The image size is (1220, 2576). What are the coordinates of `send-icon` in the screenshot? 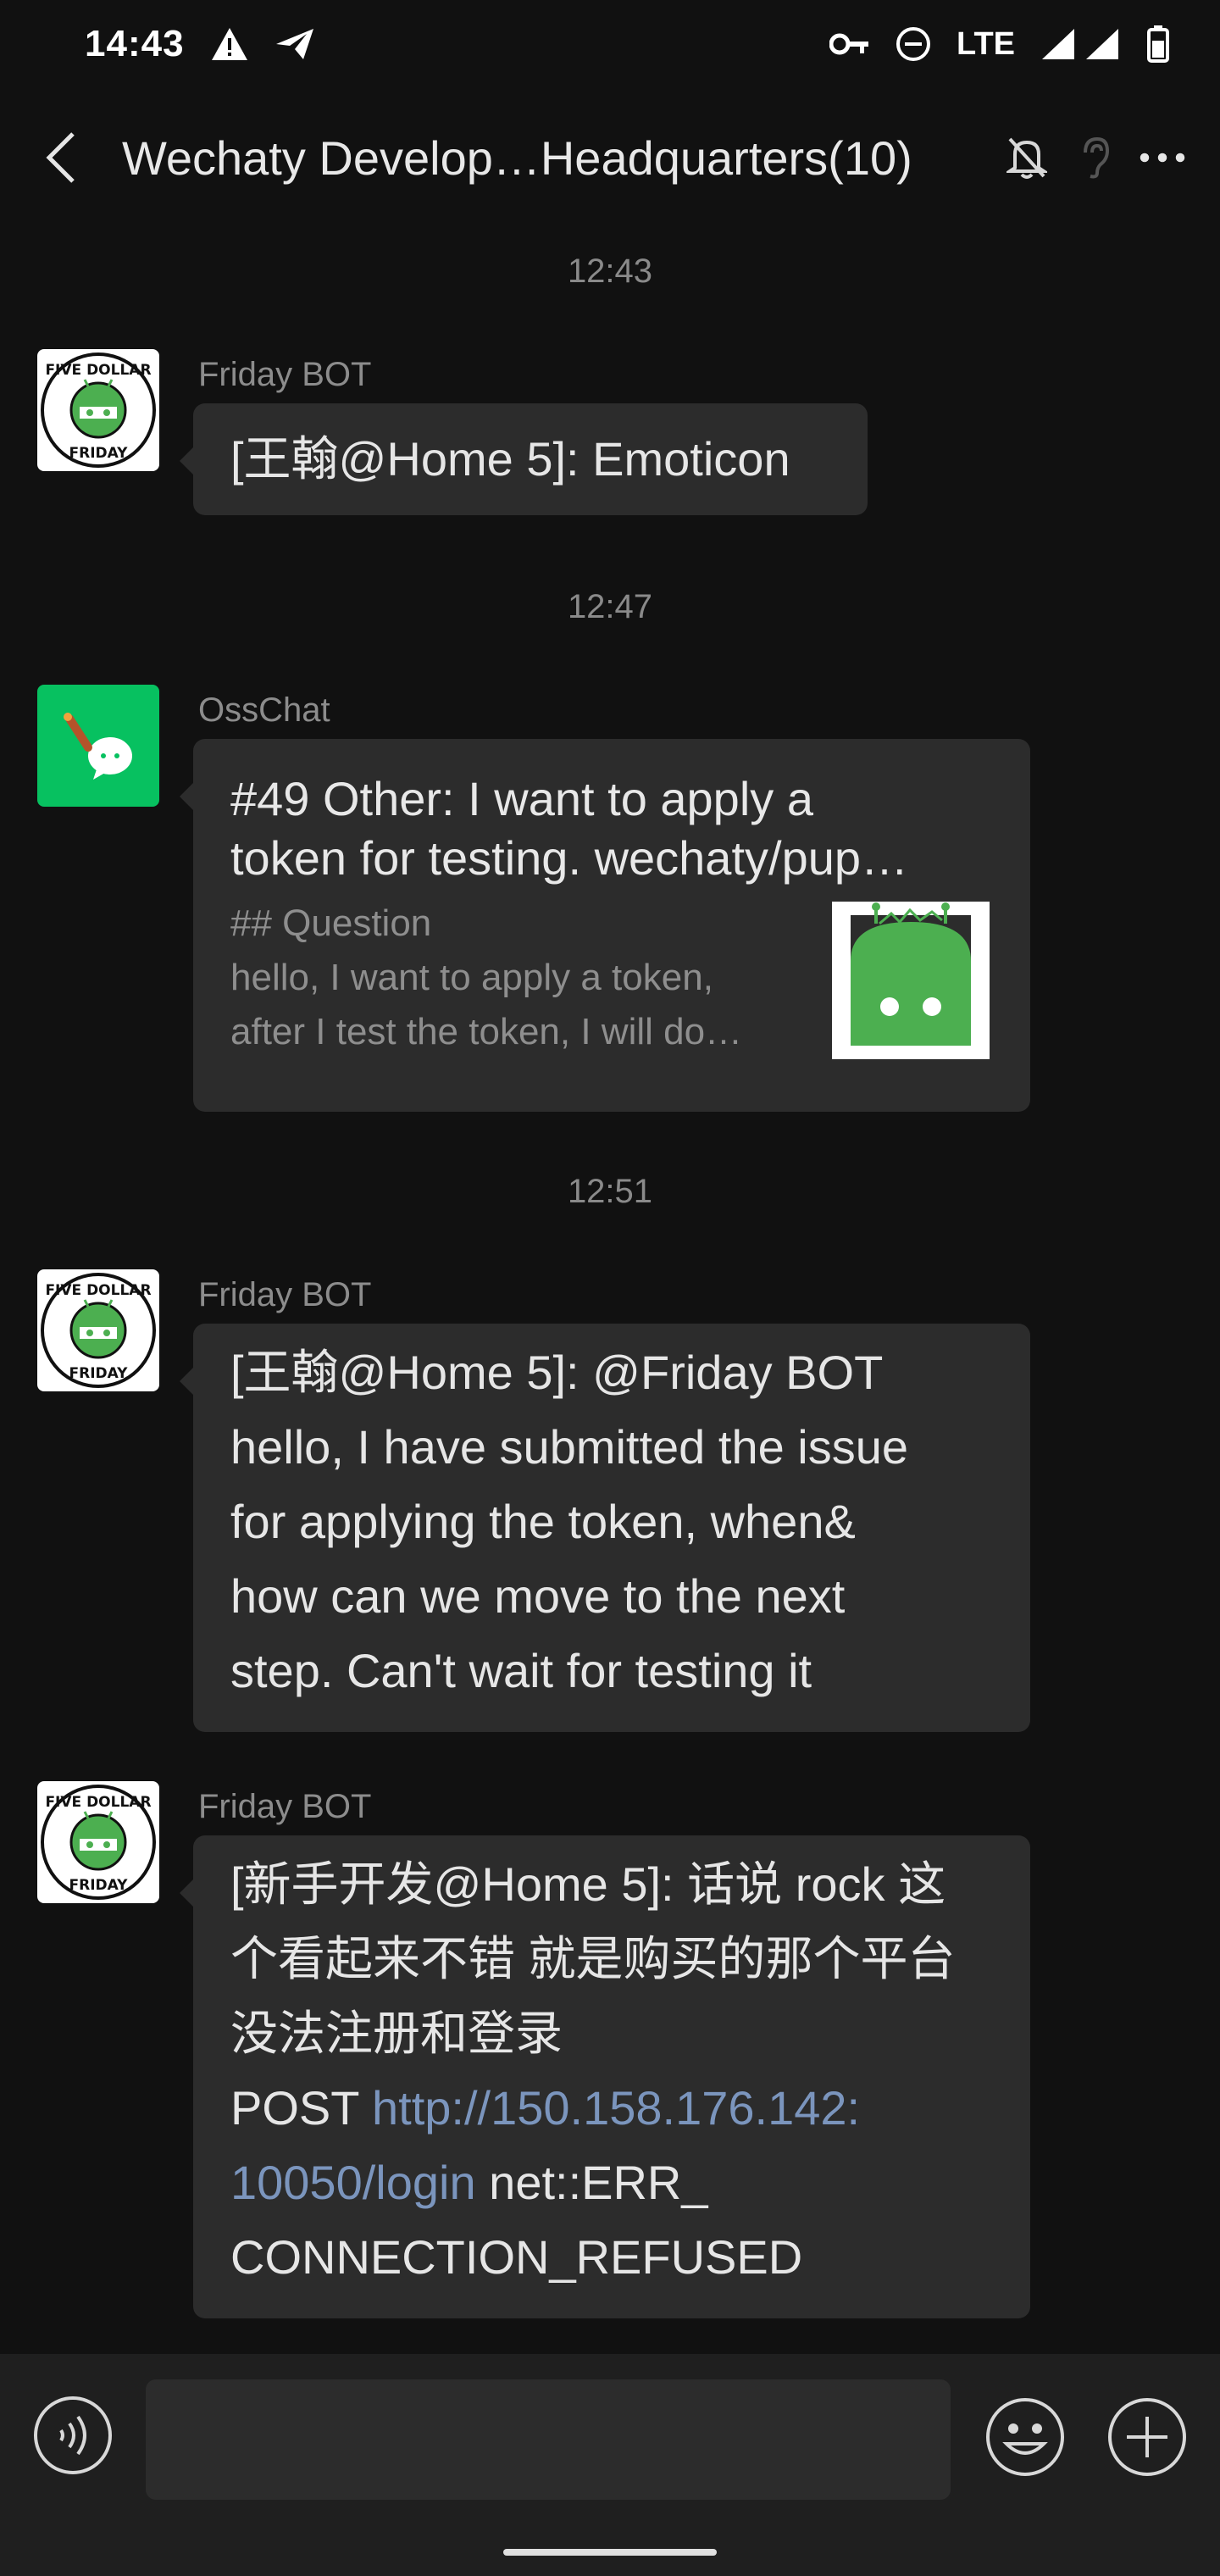 It's located at (294, 44).